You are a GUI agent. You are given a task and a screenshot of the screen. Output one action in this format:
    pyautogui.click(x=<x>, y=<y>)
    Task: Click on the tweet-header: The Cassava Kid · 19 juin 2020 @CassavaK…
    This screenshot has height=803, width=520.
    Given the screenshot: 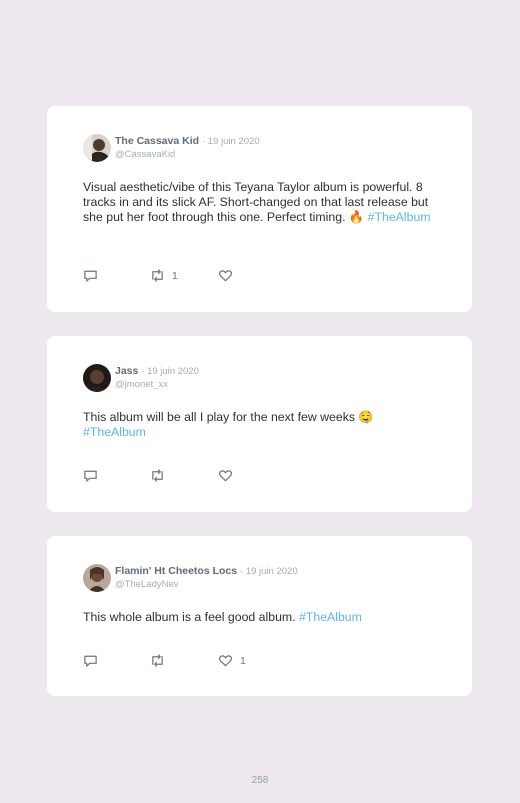 What is the action you would take?
    pyautogui.click(x=187, y=147)
    